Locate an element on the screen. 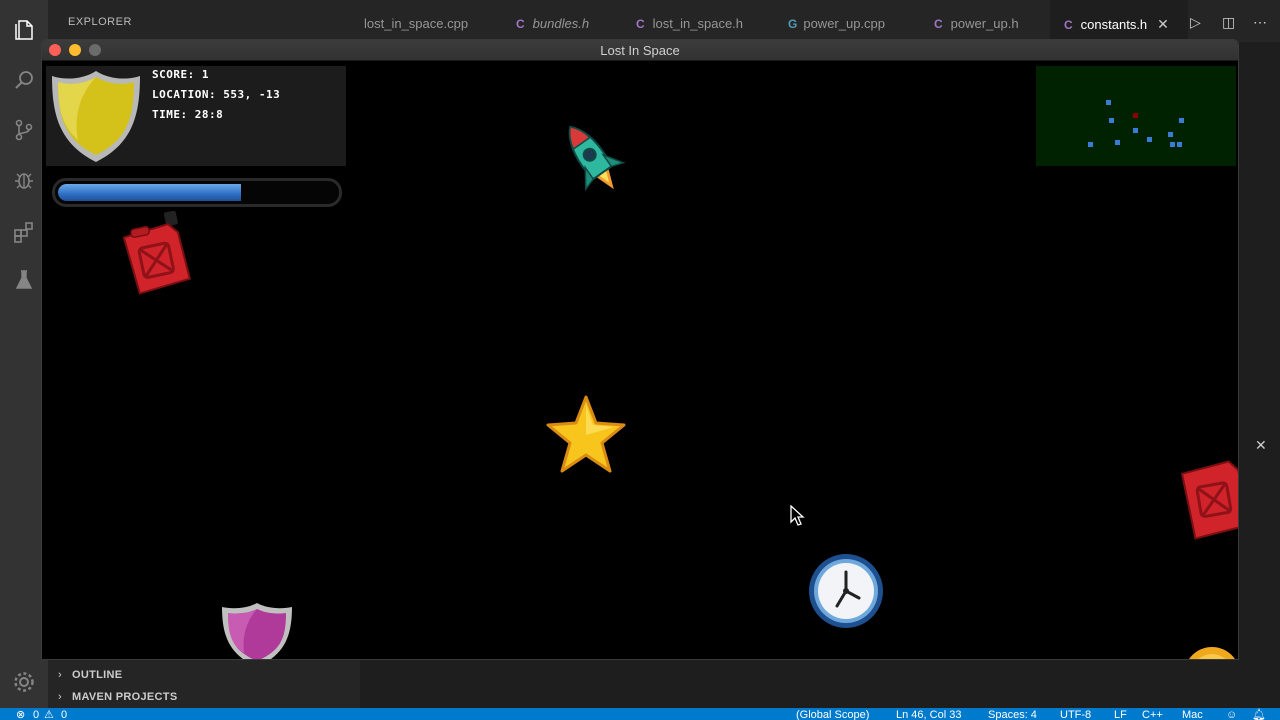  tab-label: bundles.h is located at coordinates (561, 23).